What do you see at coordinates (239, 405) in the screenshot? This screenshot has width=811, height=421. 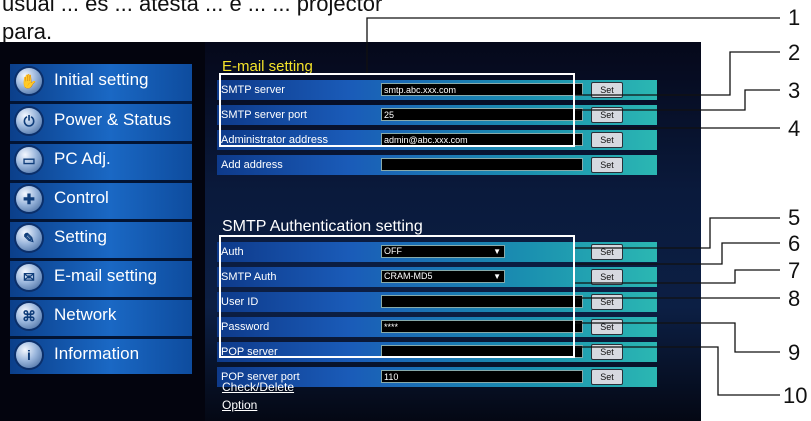 I see `option-link: Option` at bounding box center [239, 405].